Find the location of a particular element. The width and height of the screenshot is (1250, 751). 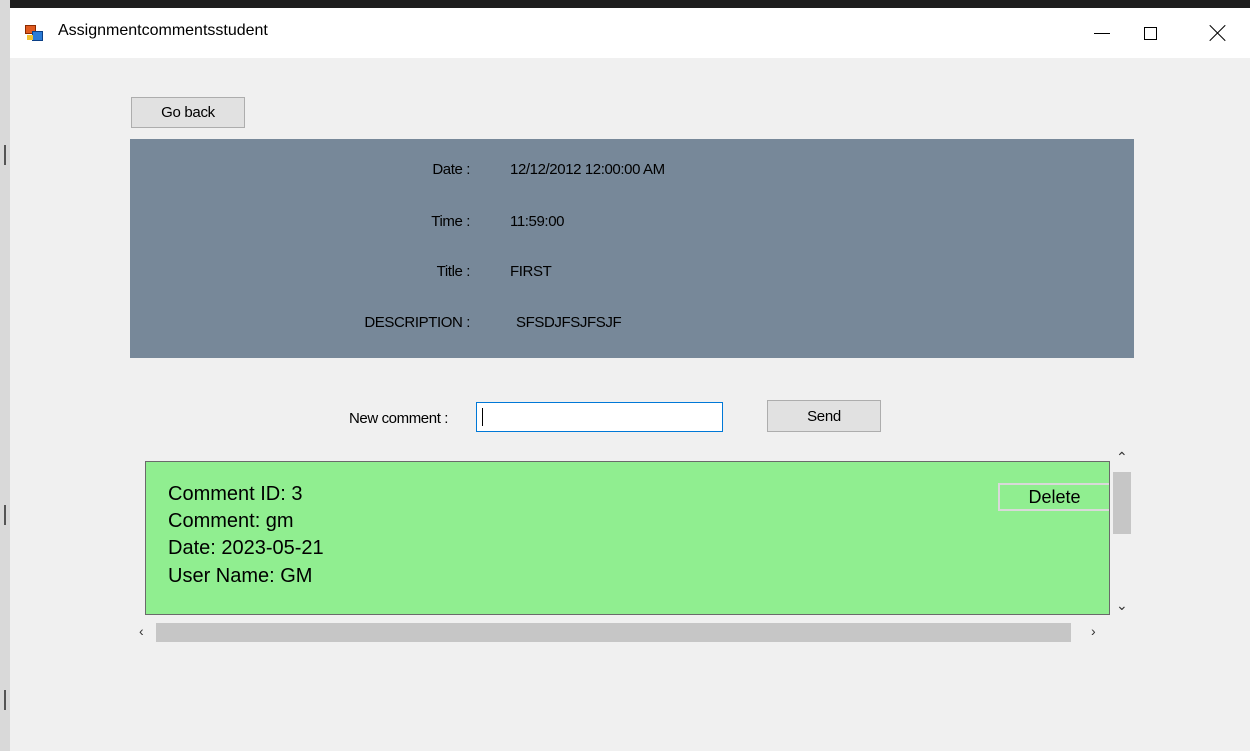

date-label: Date : is located at coordinates (451, 169).